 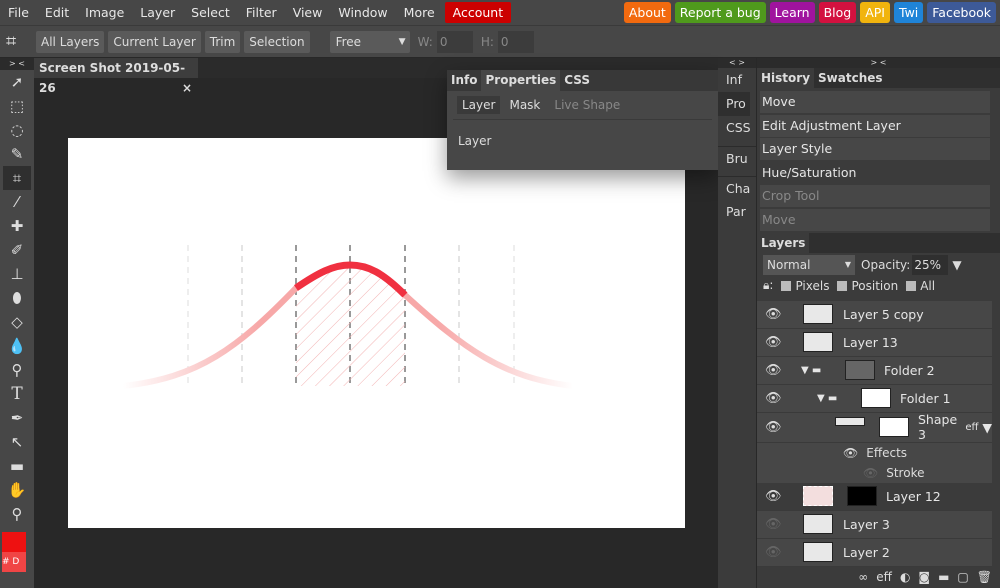 What do you see at coordinates (943, 579) in the screenshot?
I see `folder-icon: ▬` at bounding box center [943, 579].